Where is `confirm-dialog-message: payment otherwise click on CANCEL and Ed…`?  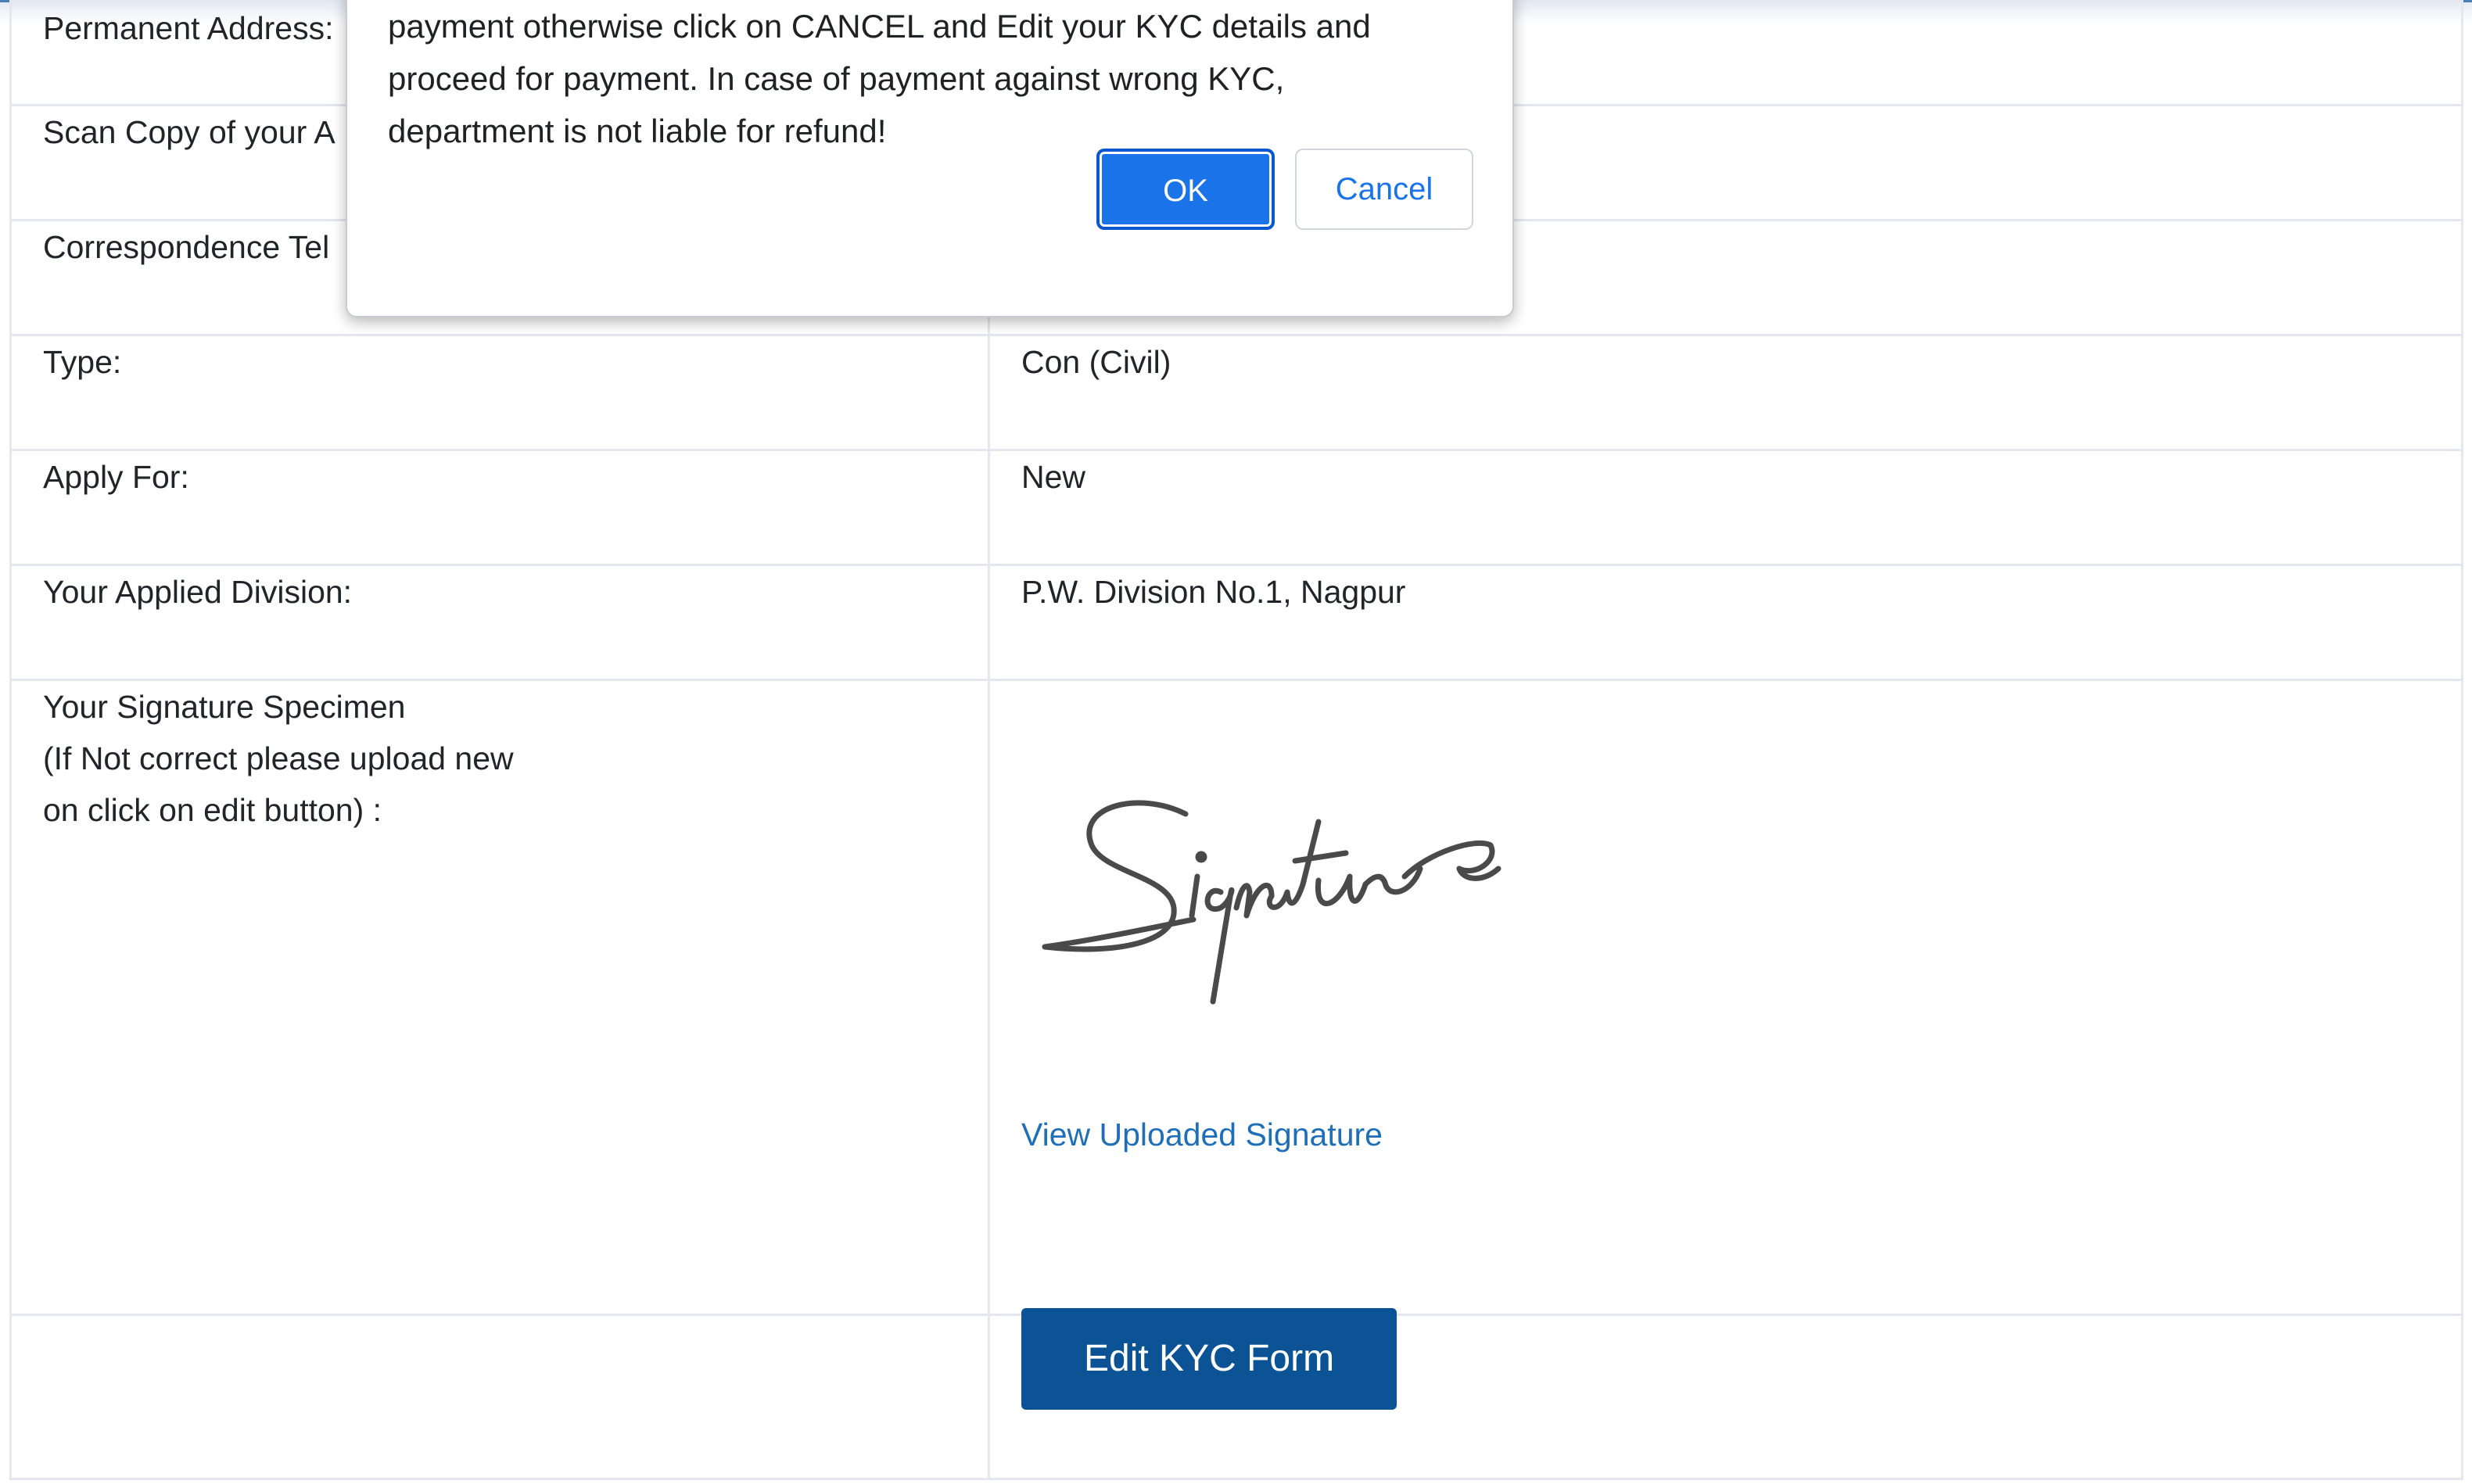
confirm-dialog-message: payment otherwise click on CANCEL and Ed… is located at coordinates (935, 78).